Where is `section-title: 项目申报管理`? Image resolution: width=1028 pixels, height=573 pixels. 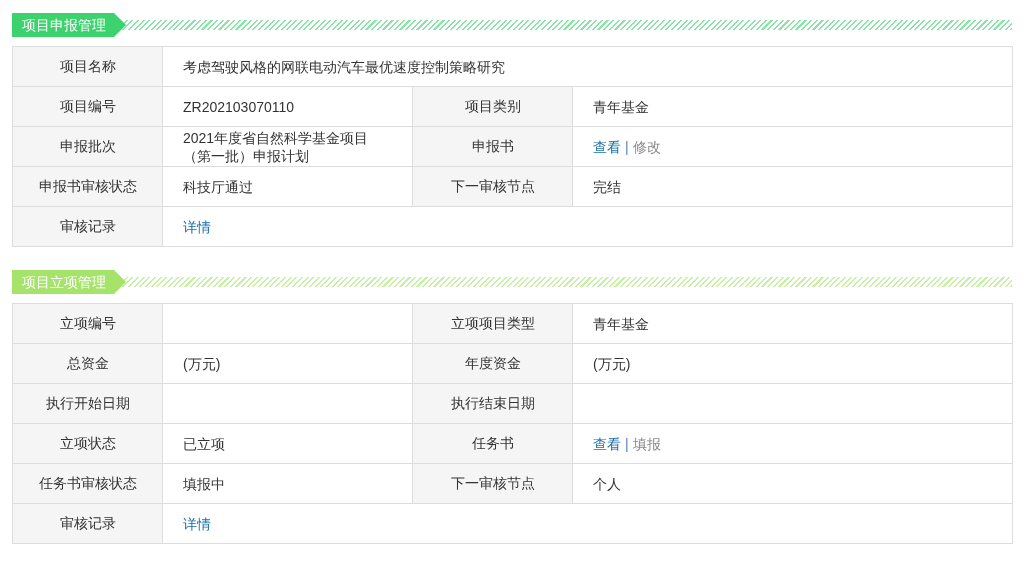 section-title: 项目申报管理 is located at coordinates (69, 25).